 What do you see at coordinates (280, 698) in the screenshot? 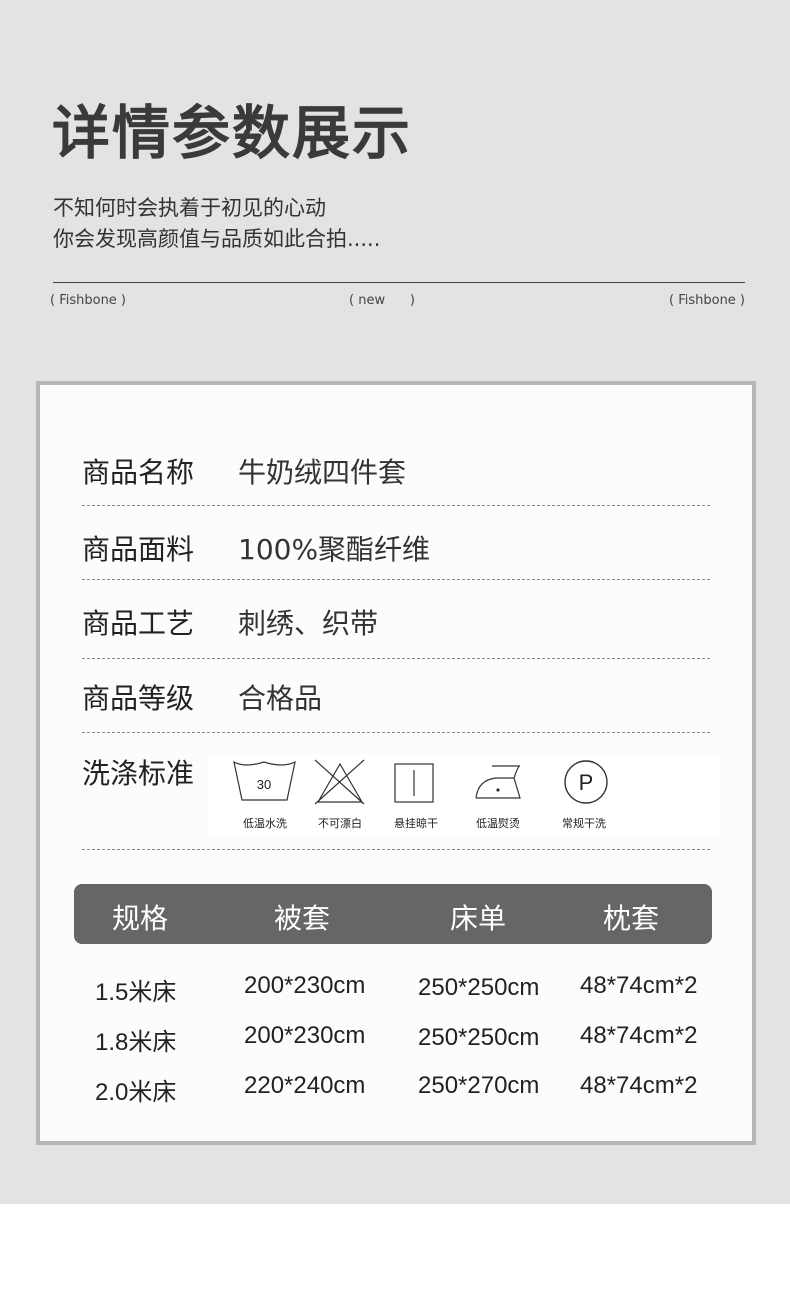
I see `grade-value: 合格品` at bounding box center [280, 698].